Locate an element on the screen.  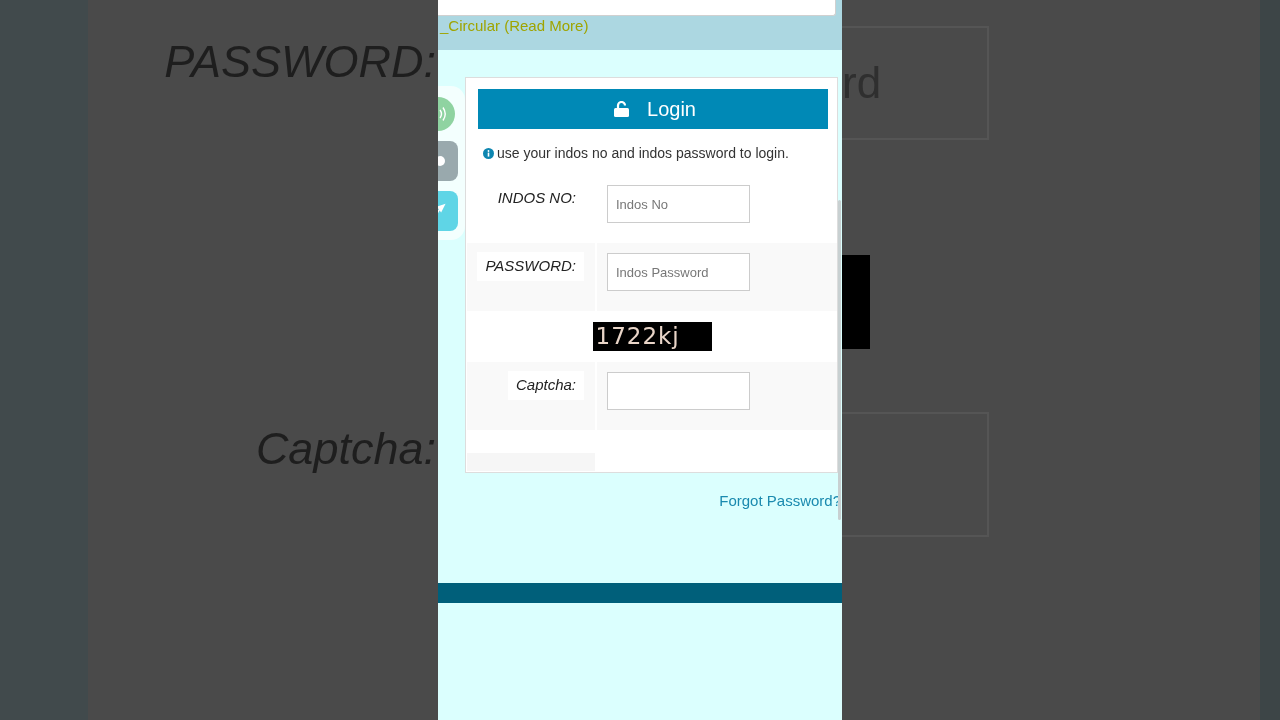
field-label: PASSWORD: is located at coordinates (530, 266).